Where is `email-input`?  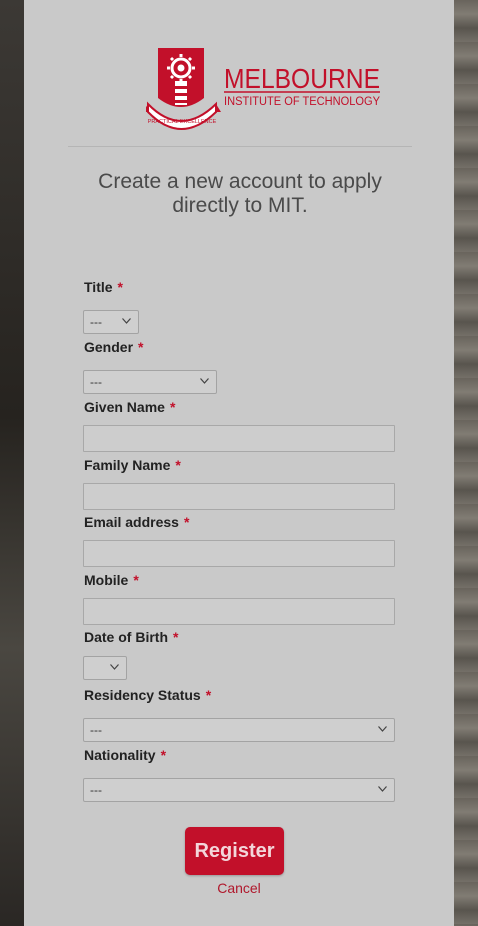
email-input is located at coordinates (239, 553).